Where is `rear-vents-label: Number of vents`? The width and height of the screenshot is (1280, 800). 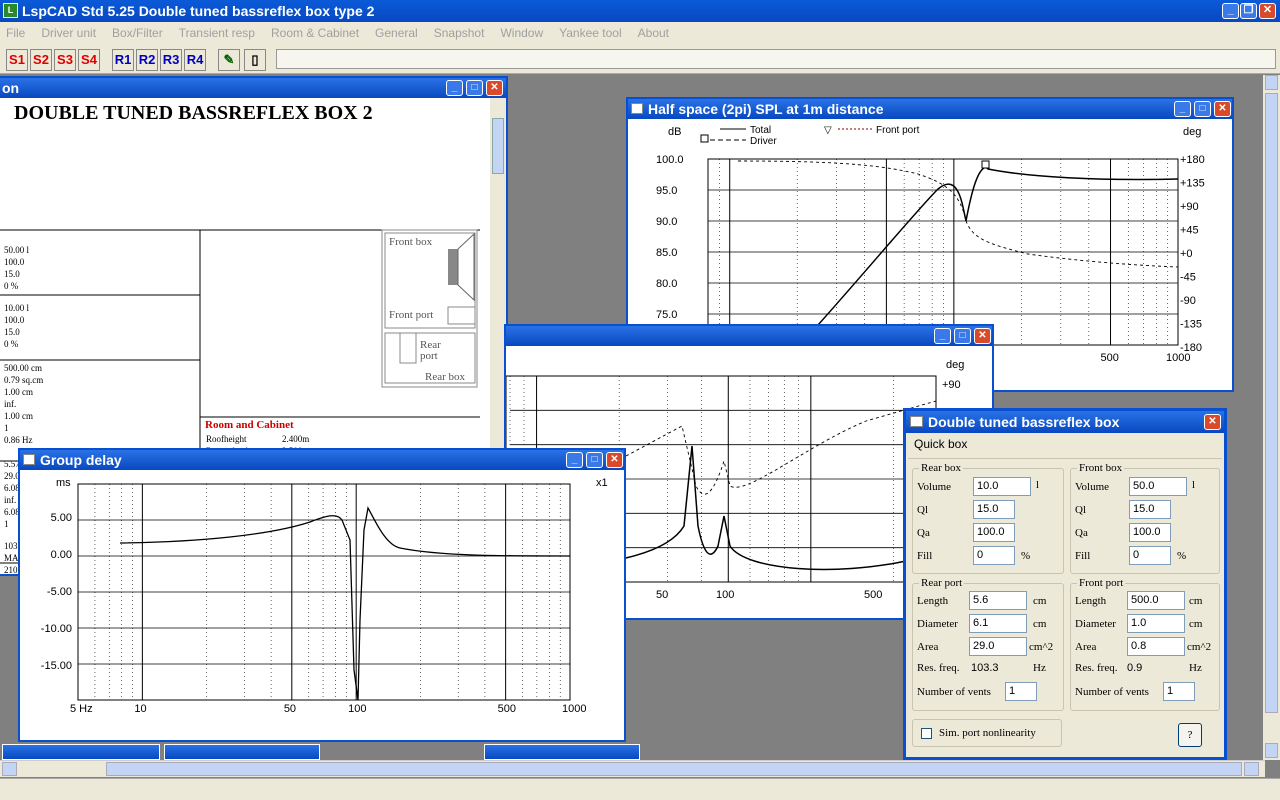
rear-vents-label: Number of vents is located at coordinates (954, 692).